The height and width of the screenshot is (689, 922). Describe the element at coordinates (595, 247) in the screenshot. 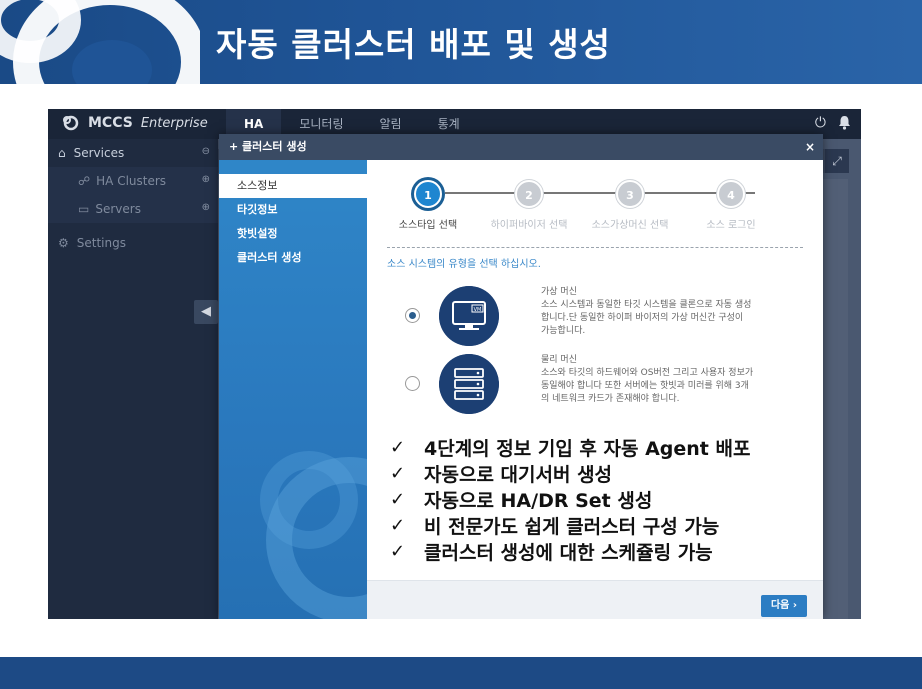

I see `dotted-separator` at that location.